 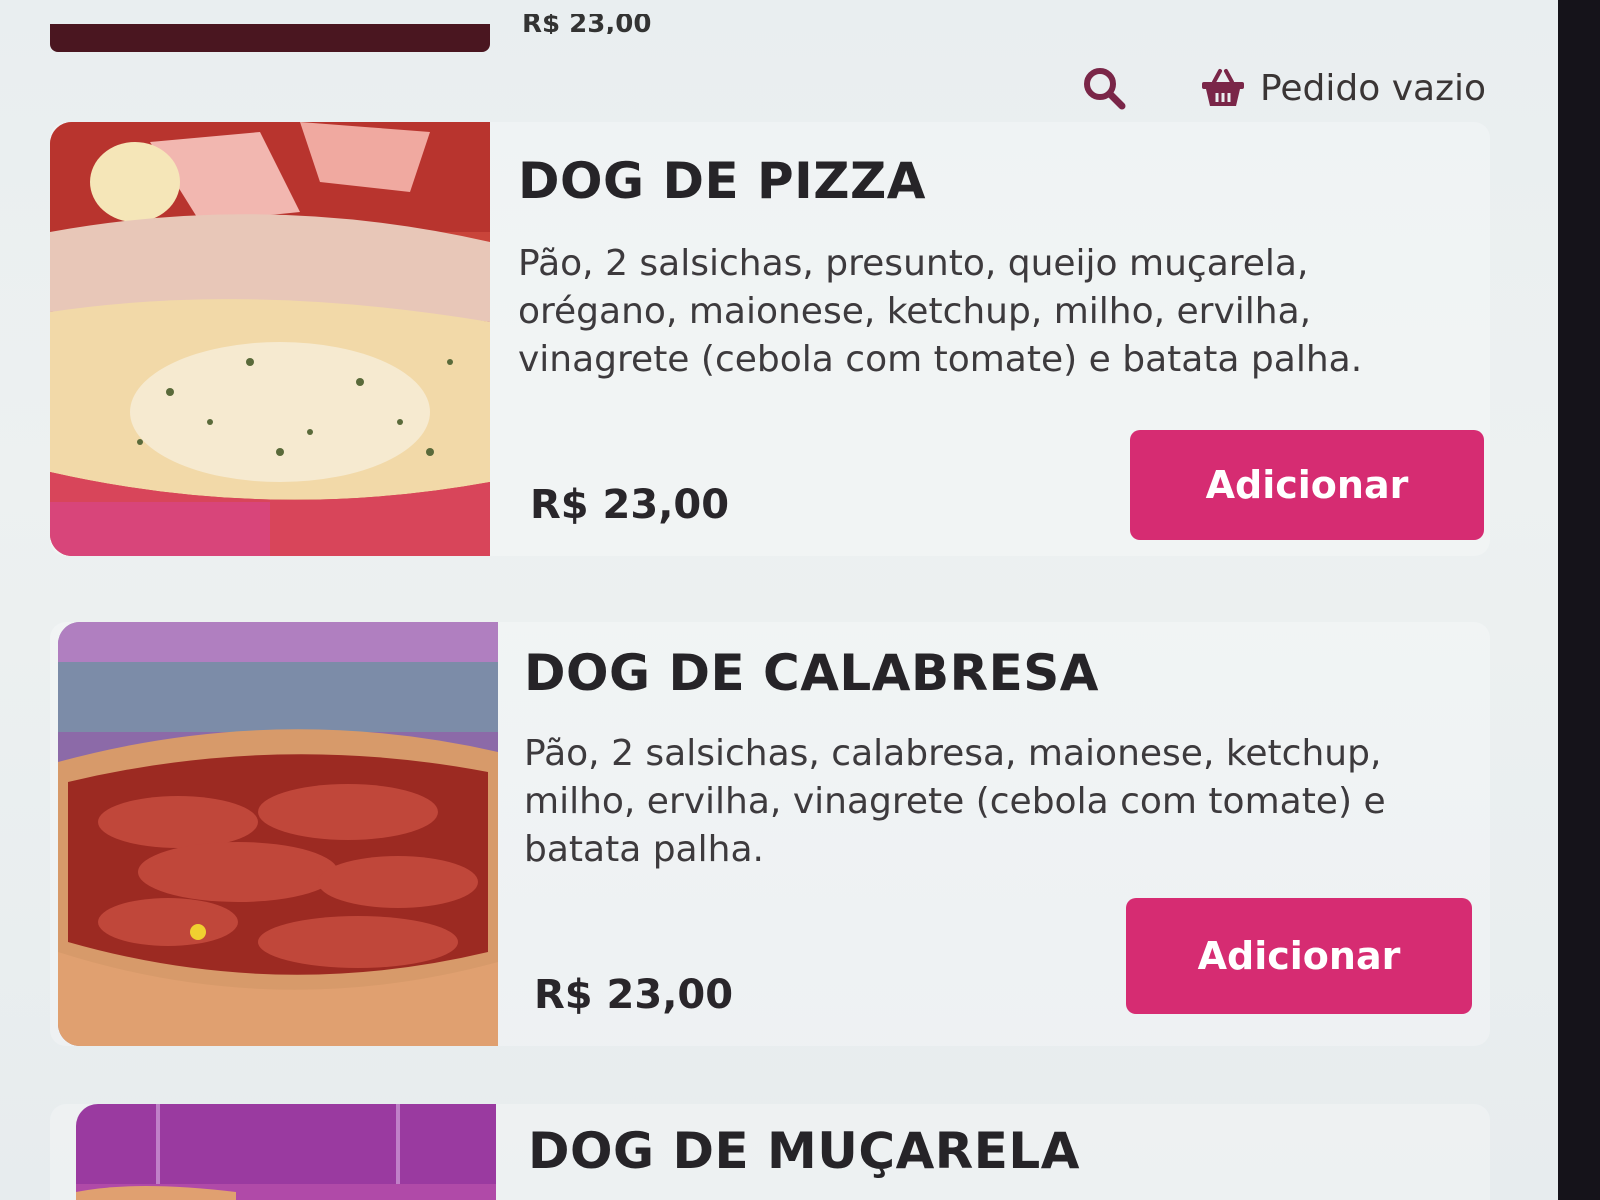 I want to click on cart-status-label: Pedido vazio, so click(x=1372, y=88).